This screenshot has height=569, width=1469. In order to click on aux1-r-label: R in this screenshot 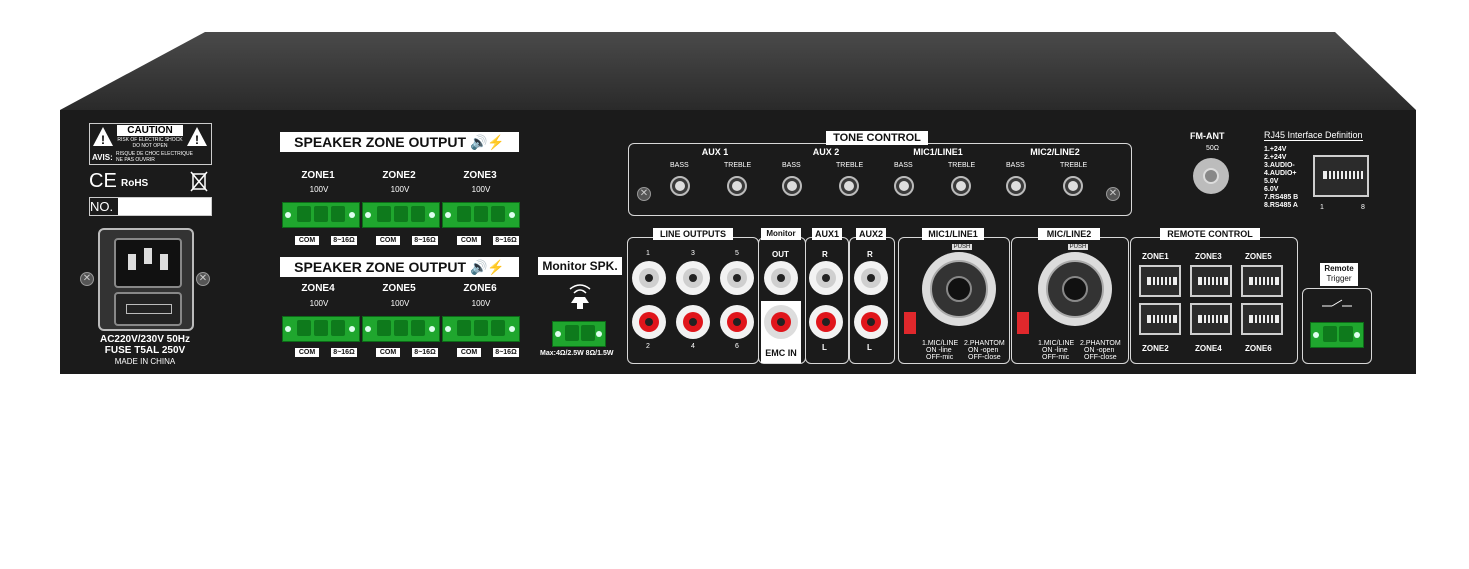, I will do `click(825, 254)`.